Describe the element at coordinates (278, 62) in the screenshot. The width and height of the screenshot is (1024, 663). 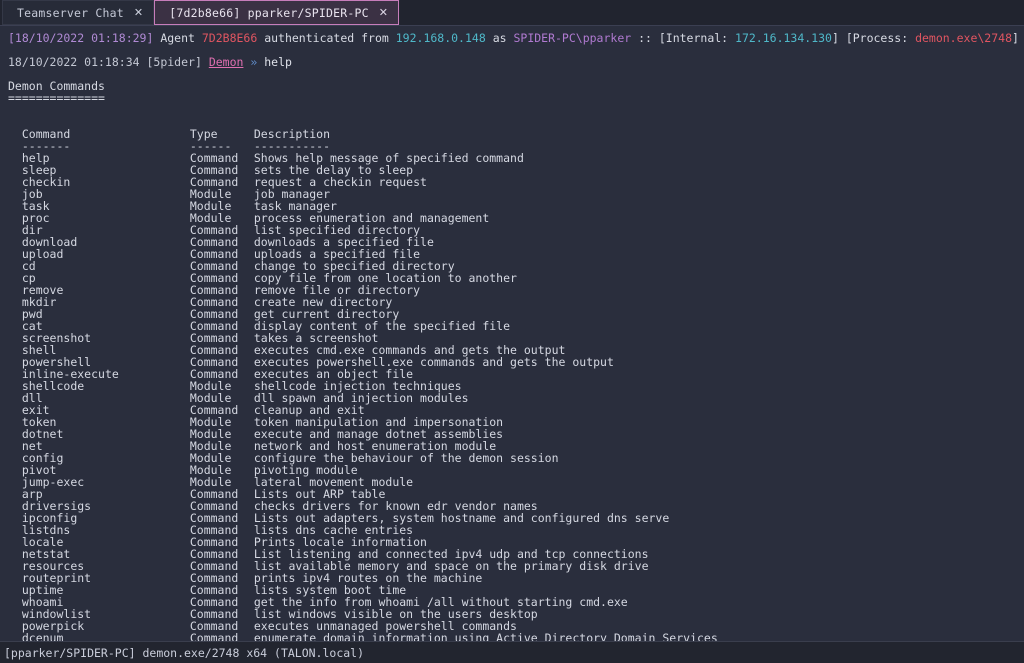
I see `prompt-command: help` at that location.